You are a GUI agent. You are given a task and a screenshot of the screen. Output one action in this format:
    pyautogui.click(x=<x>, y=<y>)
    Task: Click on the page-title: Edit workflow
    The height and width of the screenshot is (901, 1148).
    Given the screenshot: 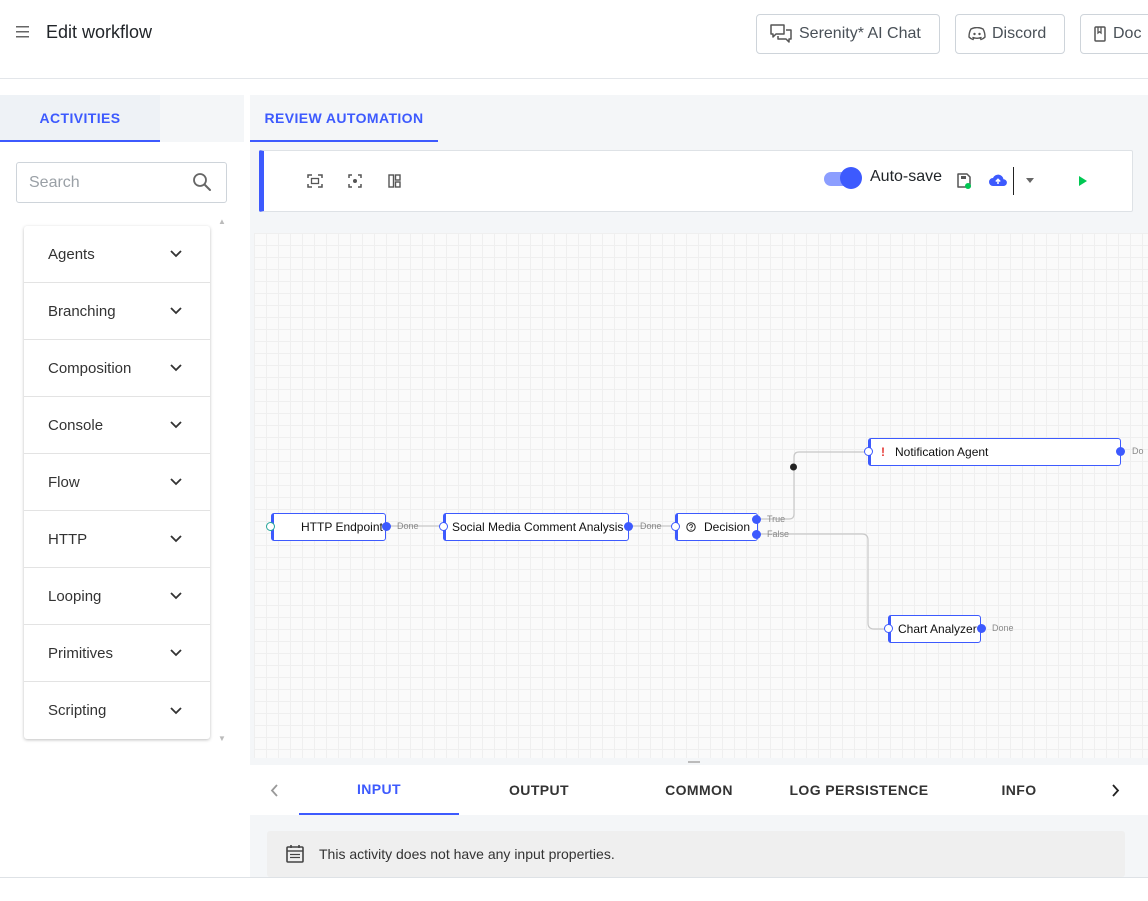 What is the action you would take?
    pyautogui.click(x=99, y=32)
    